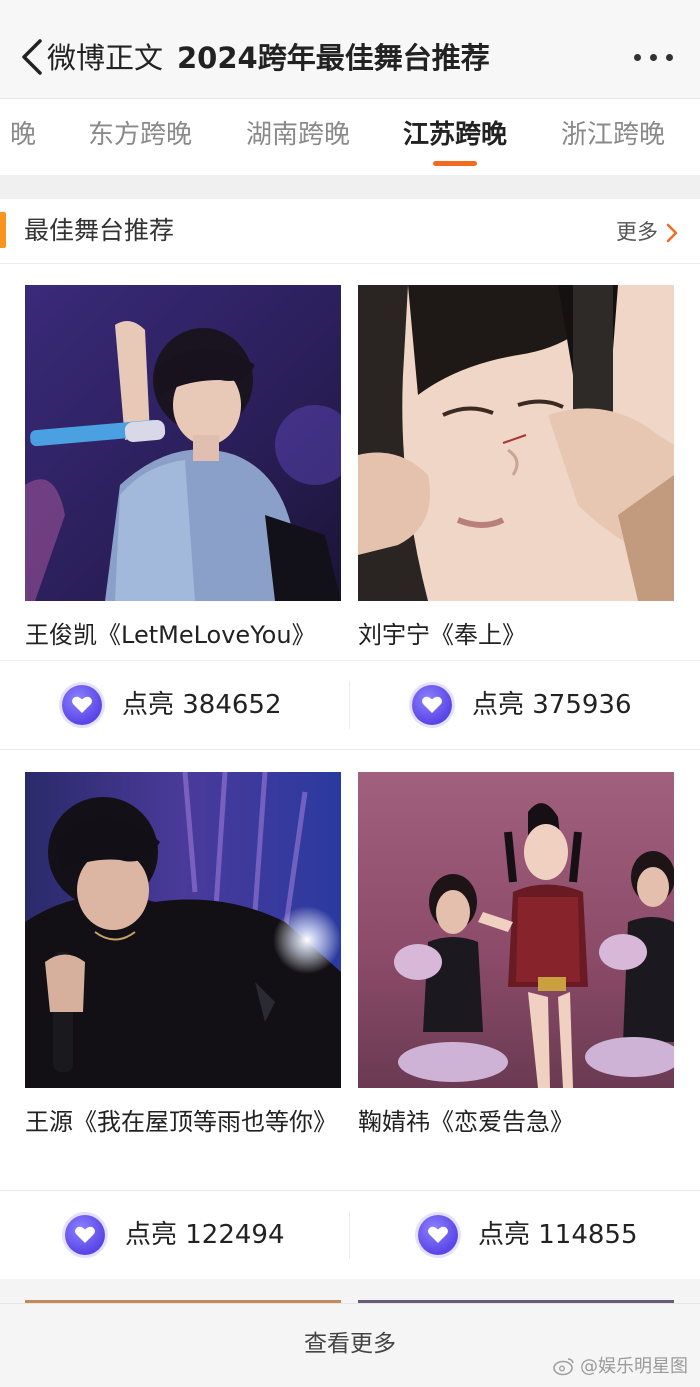 Image resolution: width=700 pixels, height=1387 pixels. I want to click on top-nav-bar: 微博正文 2024跨年最佳舞台推荐, so click(350, 49).